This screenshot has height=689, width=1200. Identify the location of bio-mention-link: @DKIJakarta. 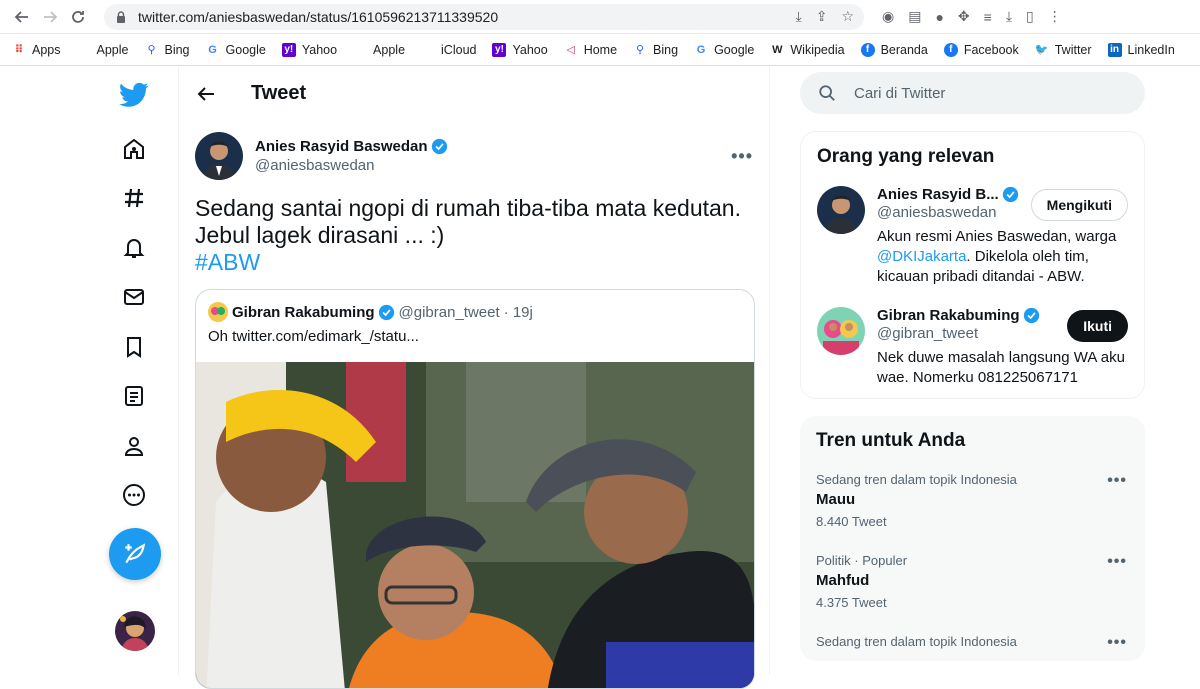
(921, 256).